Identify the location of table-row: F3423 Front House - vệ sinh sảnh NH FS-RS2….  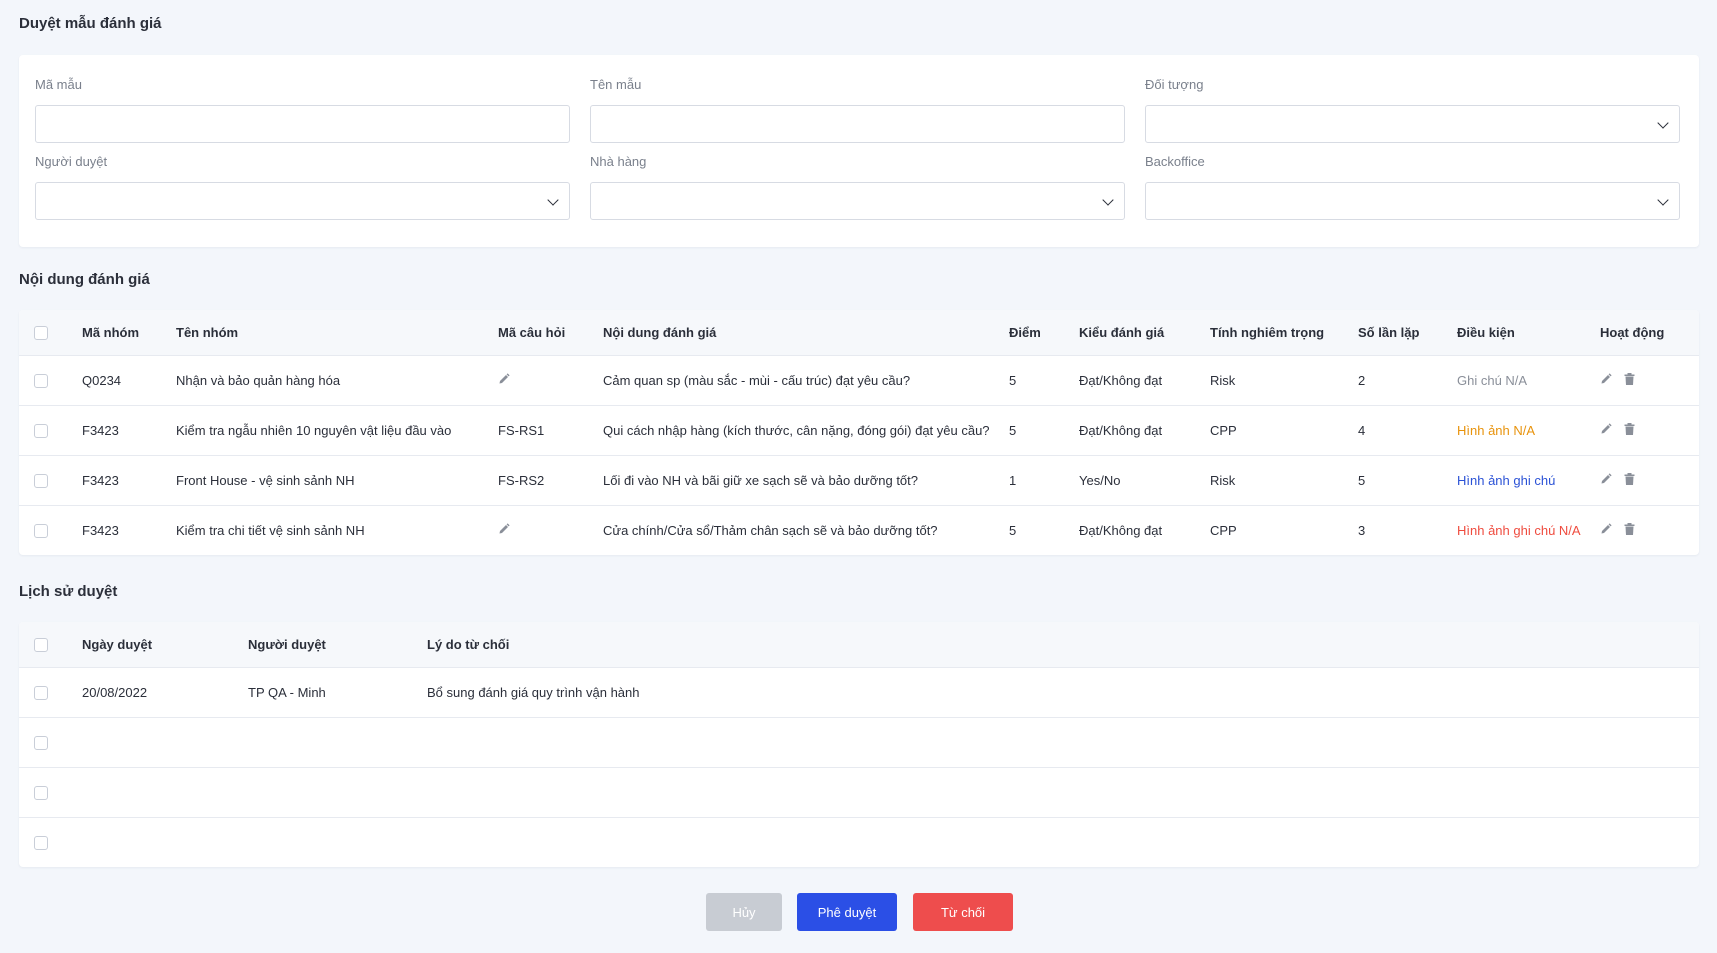
(859, 479).